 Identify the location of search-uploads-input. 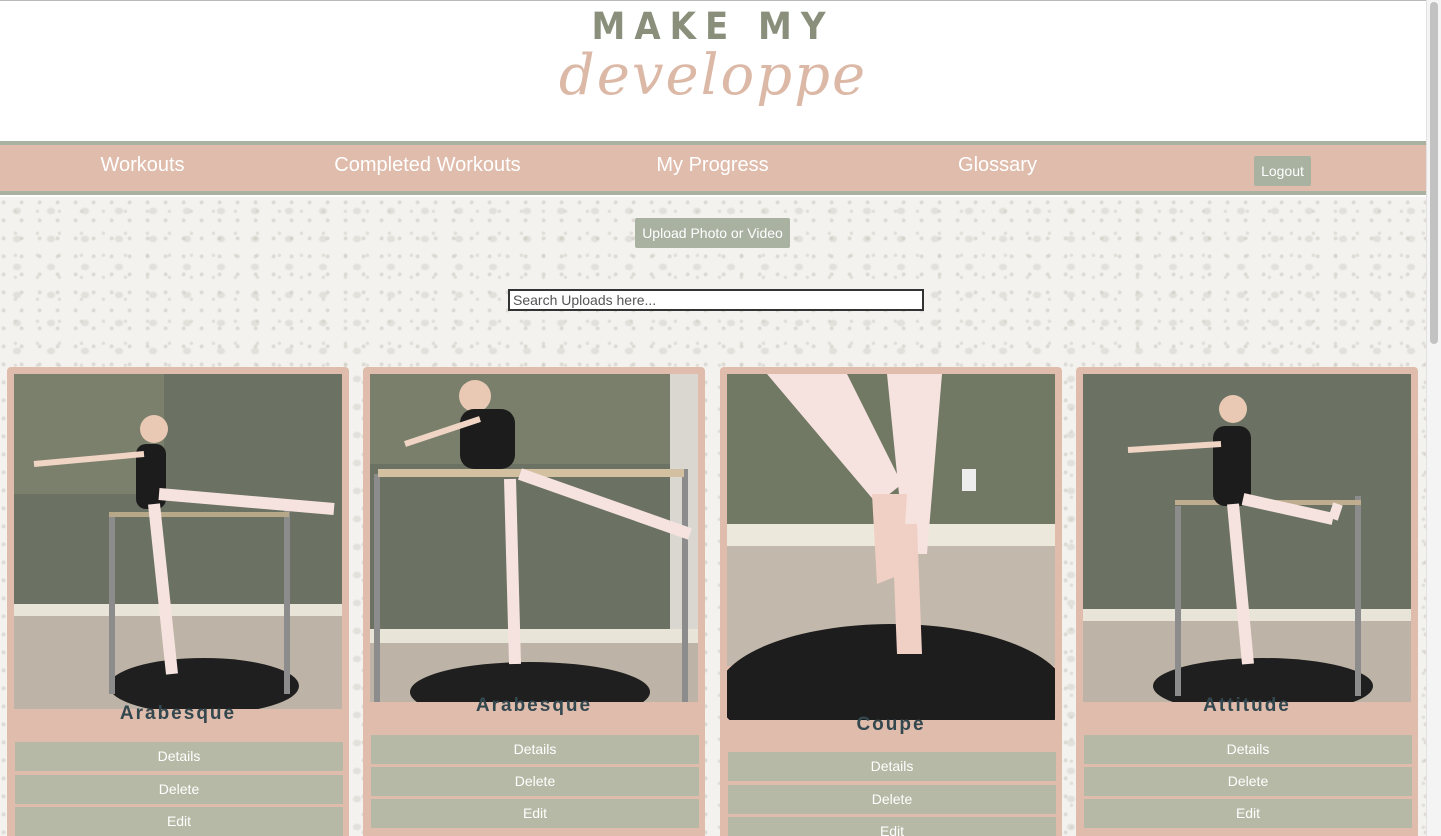
(716, 300).